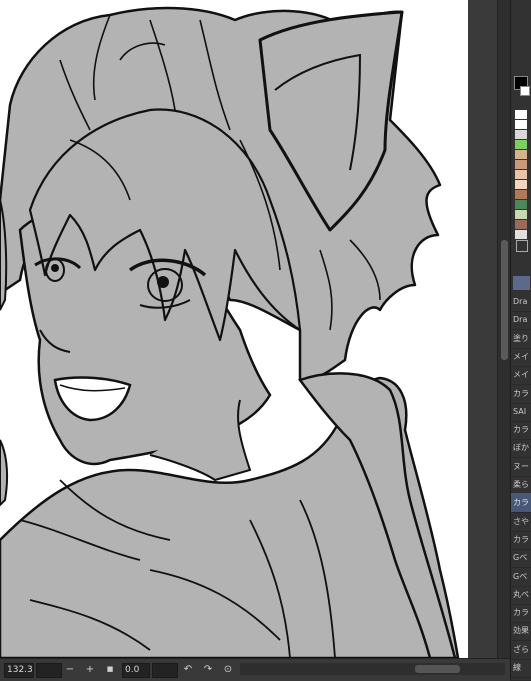 Image resolution: width=531 pixels, height=681 pixels. I want to click on rotate-left-icon: ↶, so click(188, 669).